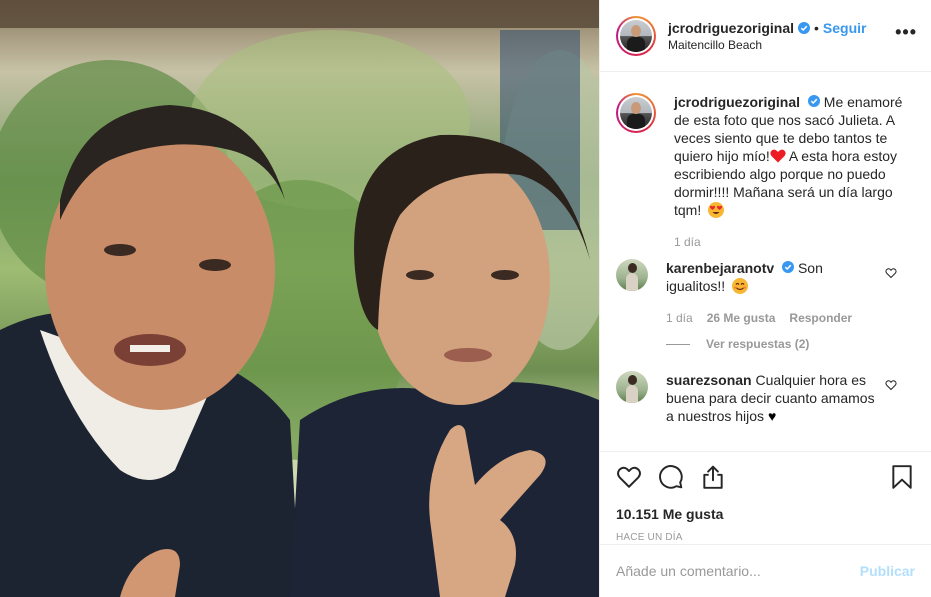 The image size is (931, 597). I want to click on post-actions: 10.151 Me gusta Hace un día, so click(765, 497).